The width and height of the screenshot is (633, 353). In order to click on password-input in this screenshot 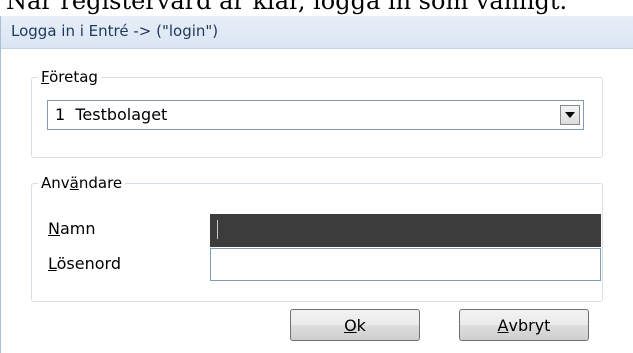, I will do `click(405, 264)`.